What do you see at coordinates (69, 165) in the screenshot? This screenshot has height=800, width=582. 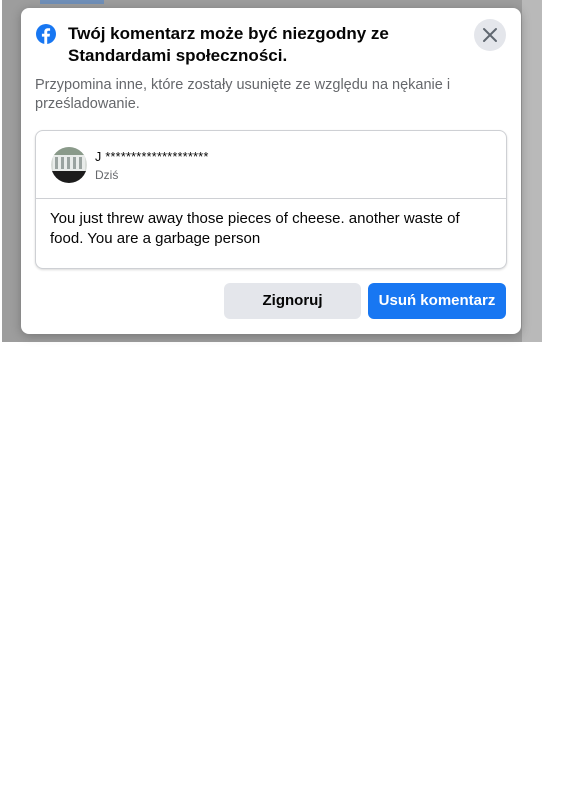 I see `avatar` at bounding box center [69, 165].